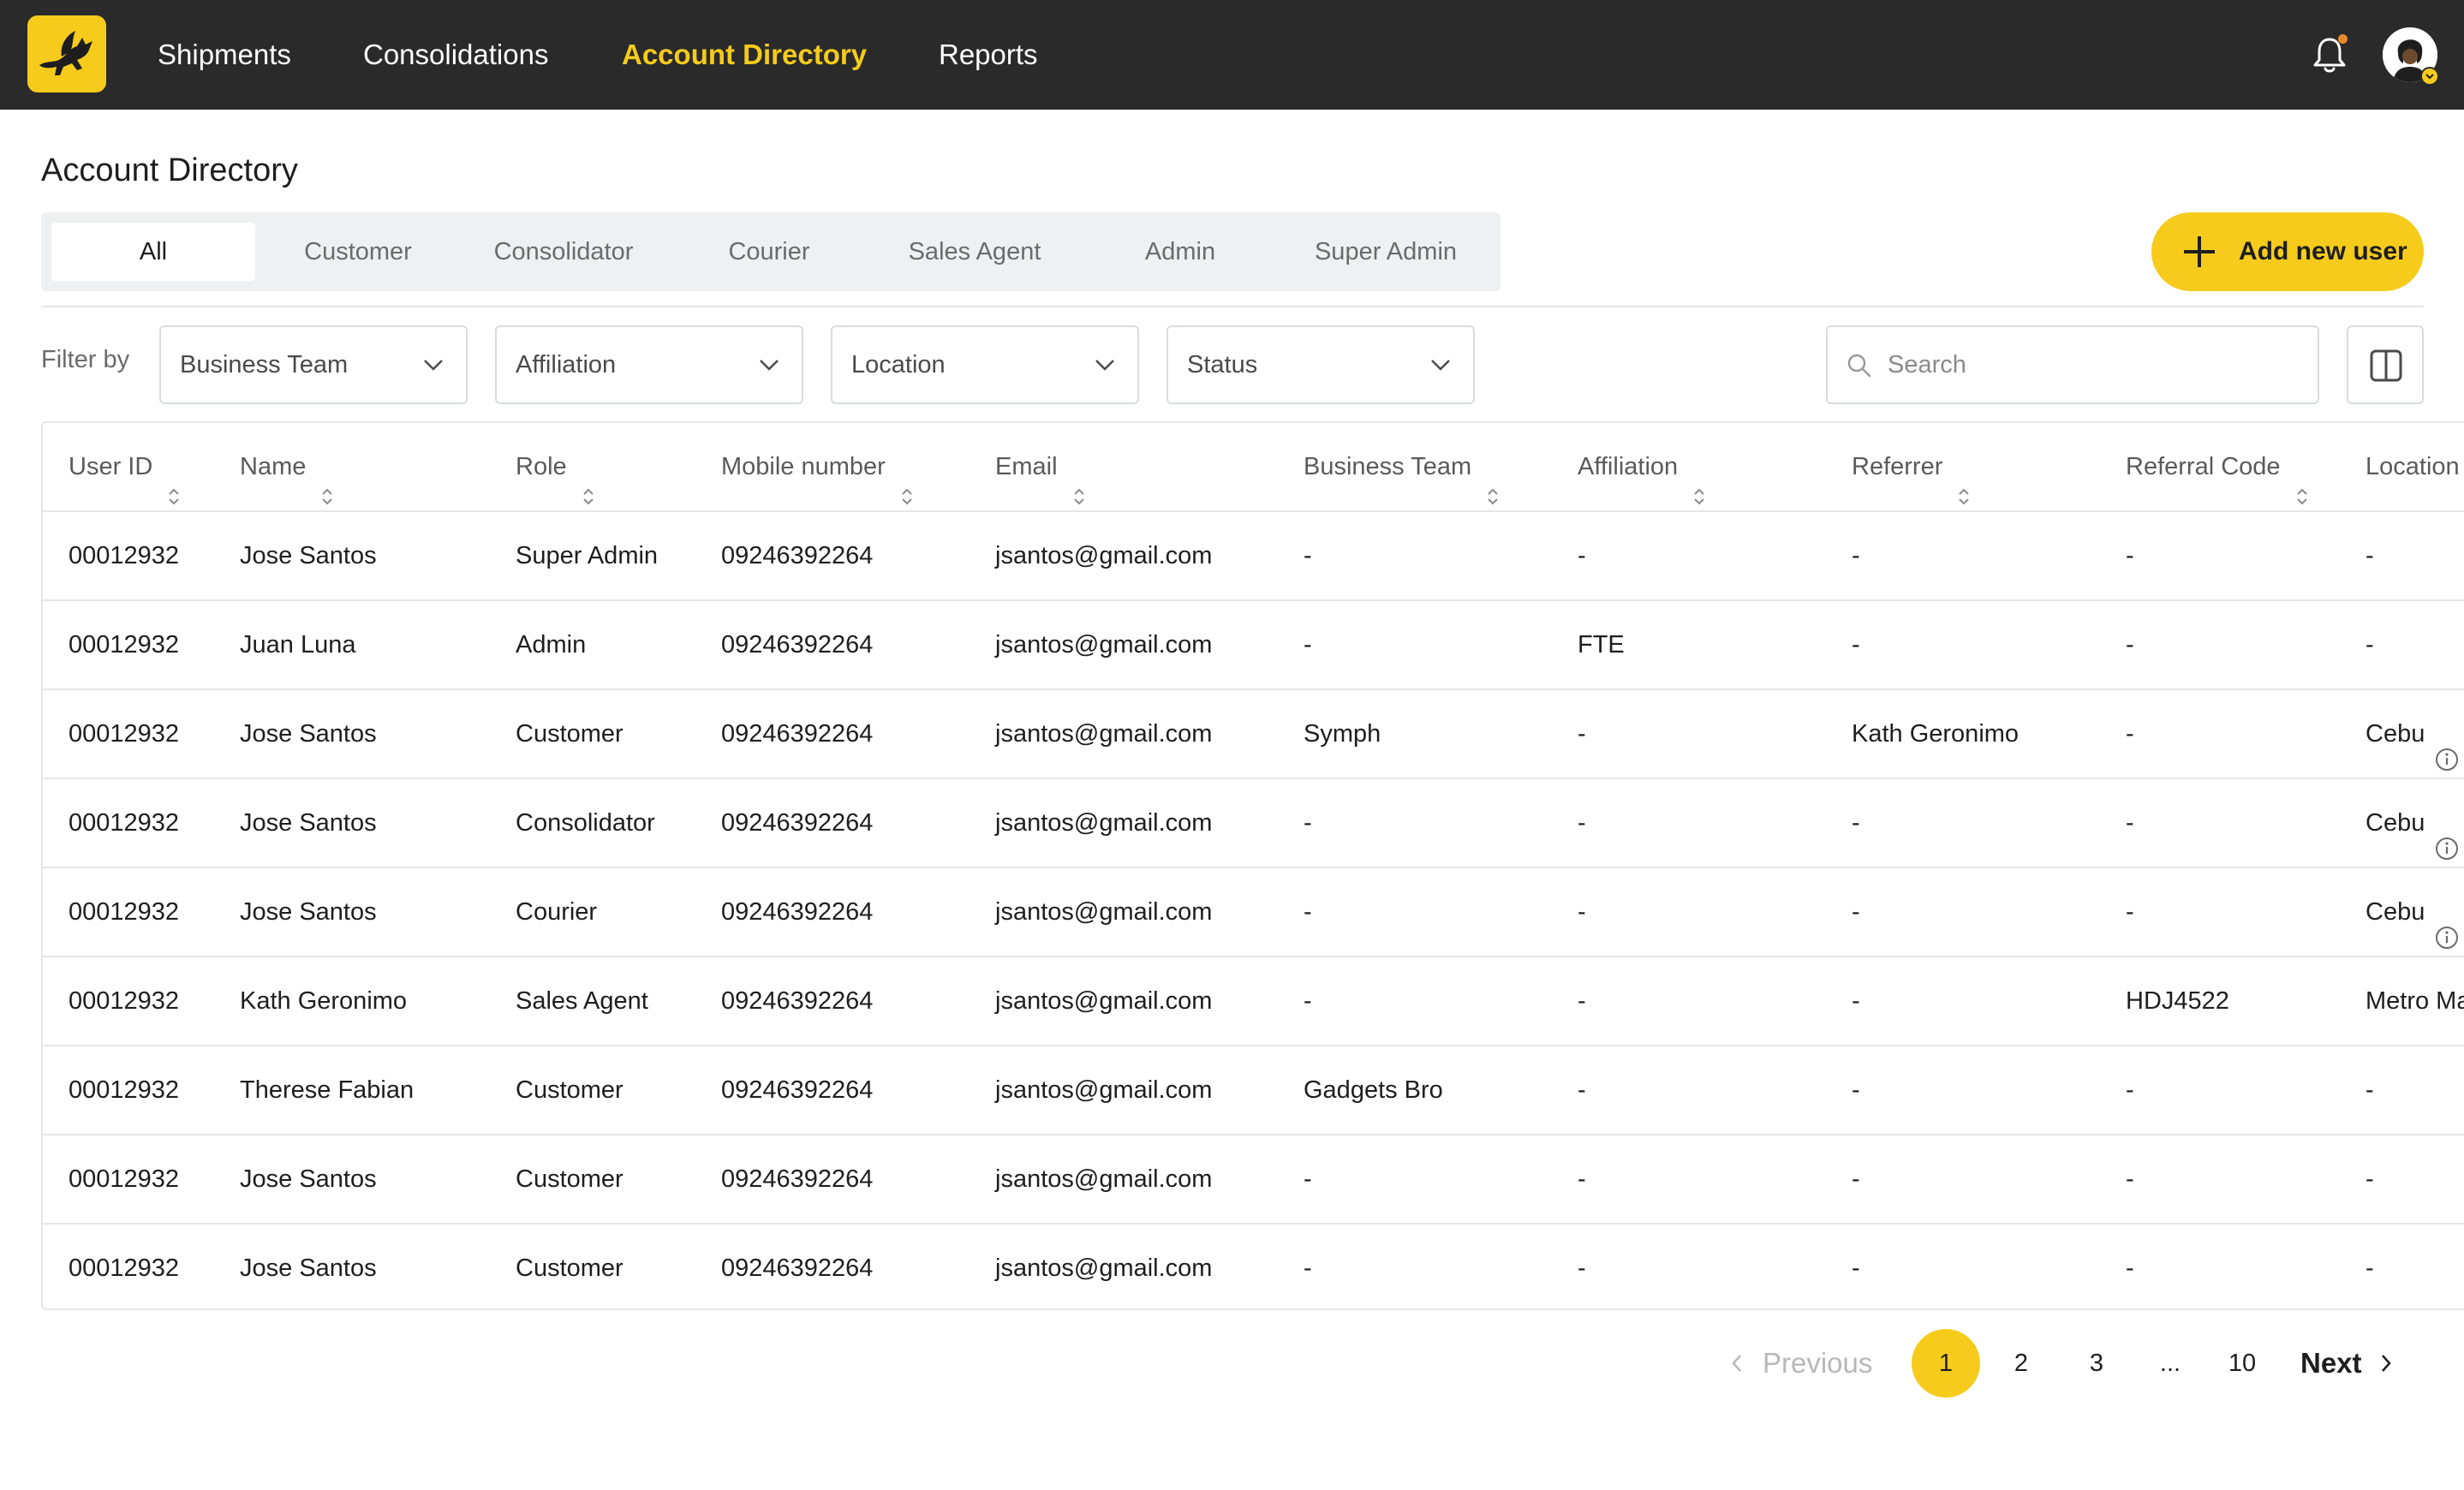 The height and width of the screenshot is (1490, 2464). Describe the element at coordinates (287, 467) in the screenshot. I see `column-header-name: Name` at that location.